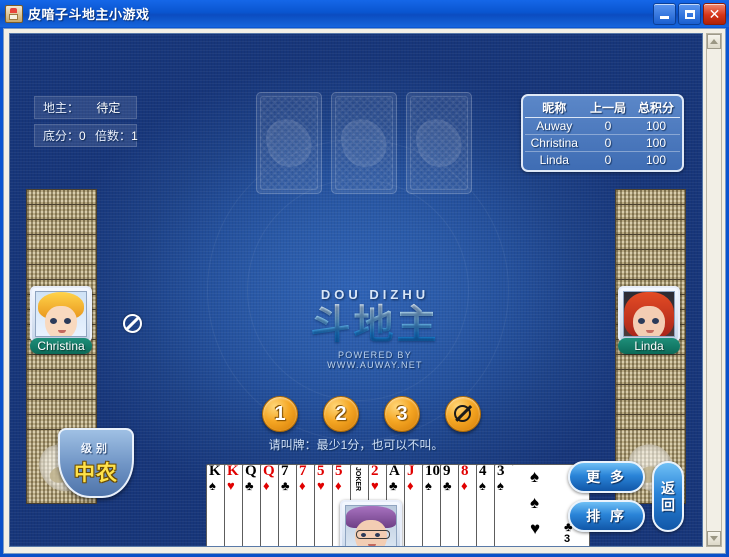 The height and width of the screenshot is (557, 729). I want to click on close-button: ✕, so click(714, 14).